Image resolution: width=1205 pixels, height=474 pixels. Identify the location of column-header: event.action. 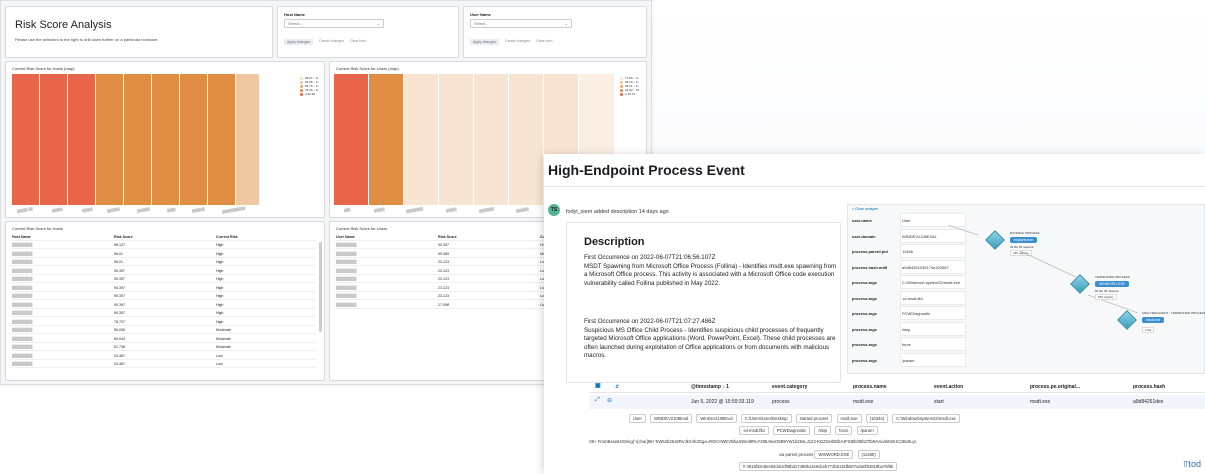
(948, 387).